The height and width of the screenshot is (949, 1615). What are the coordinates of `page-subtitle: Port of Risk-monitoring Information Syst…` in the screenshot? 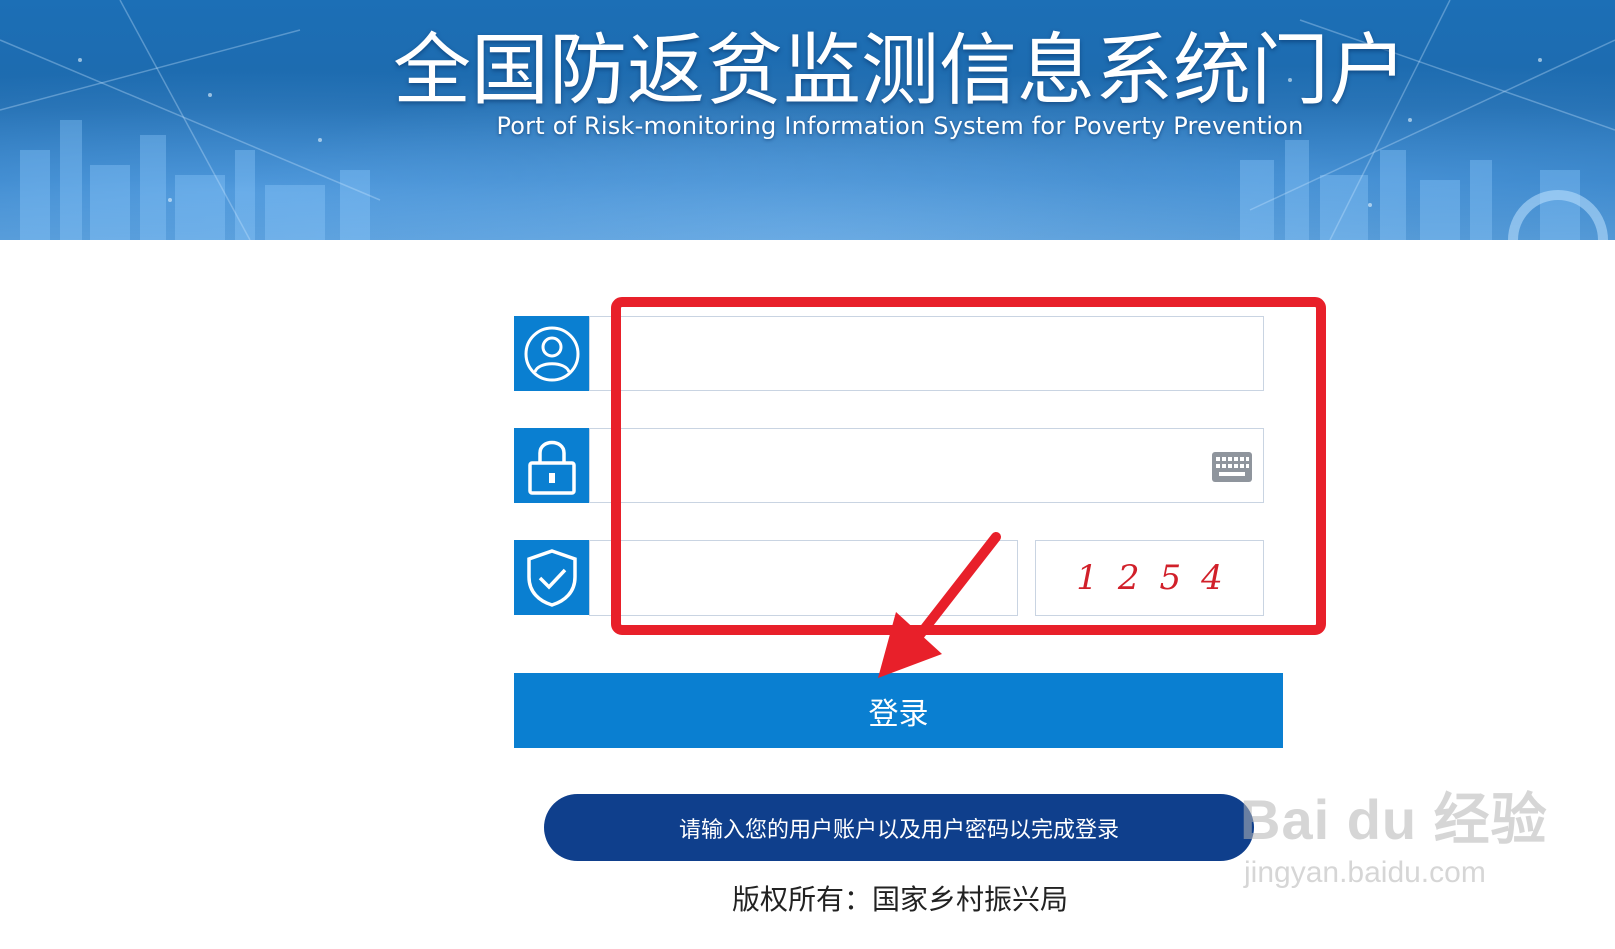 It's located at (900, 126).